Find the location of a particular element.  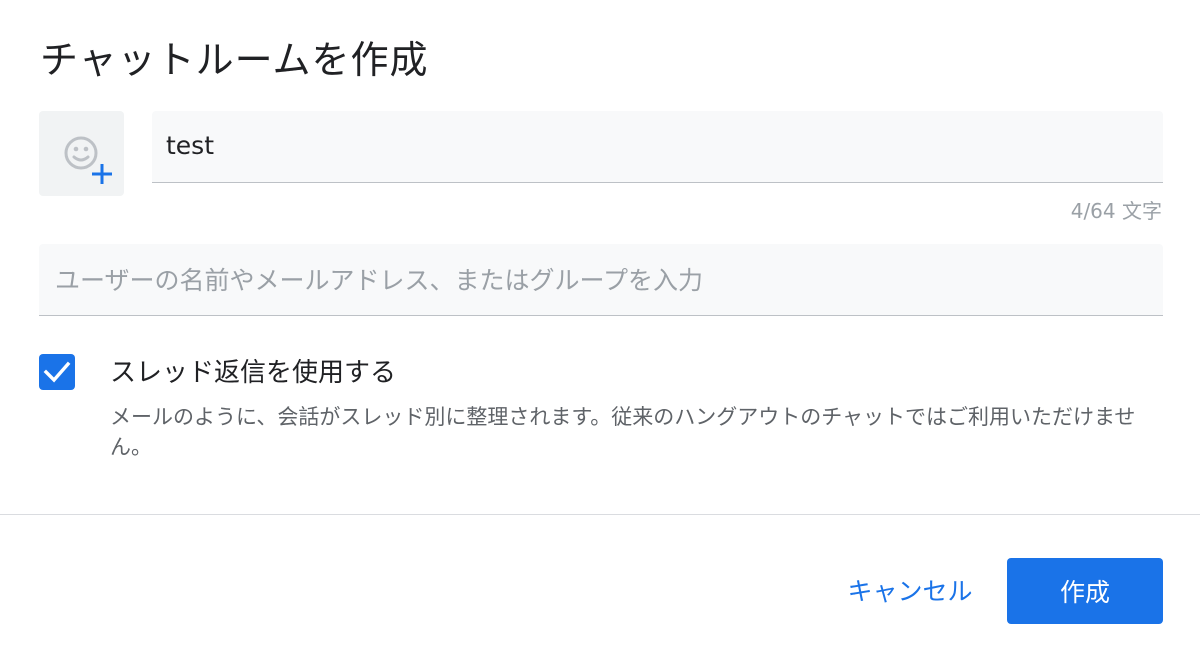

checkmark-icon is located at coordinates (57, 372).